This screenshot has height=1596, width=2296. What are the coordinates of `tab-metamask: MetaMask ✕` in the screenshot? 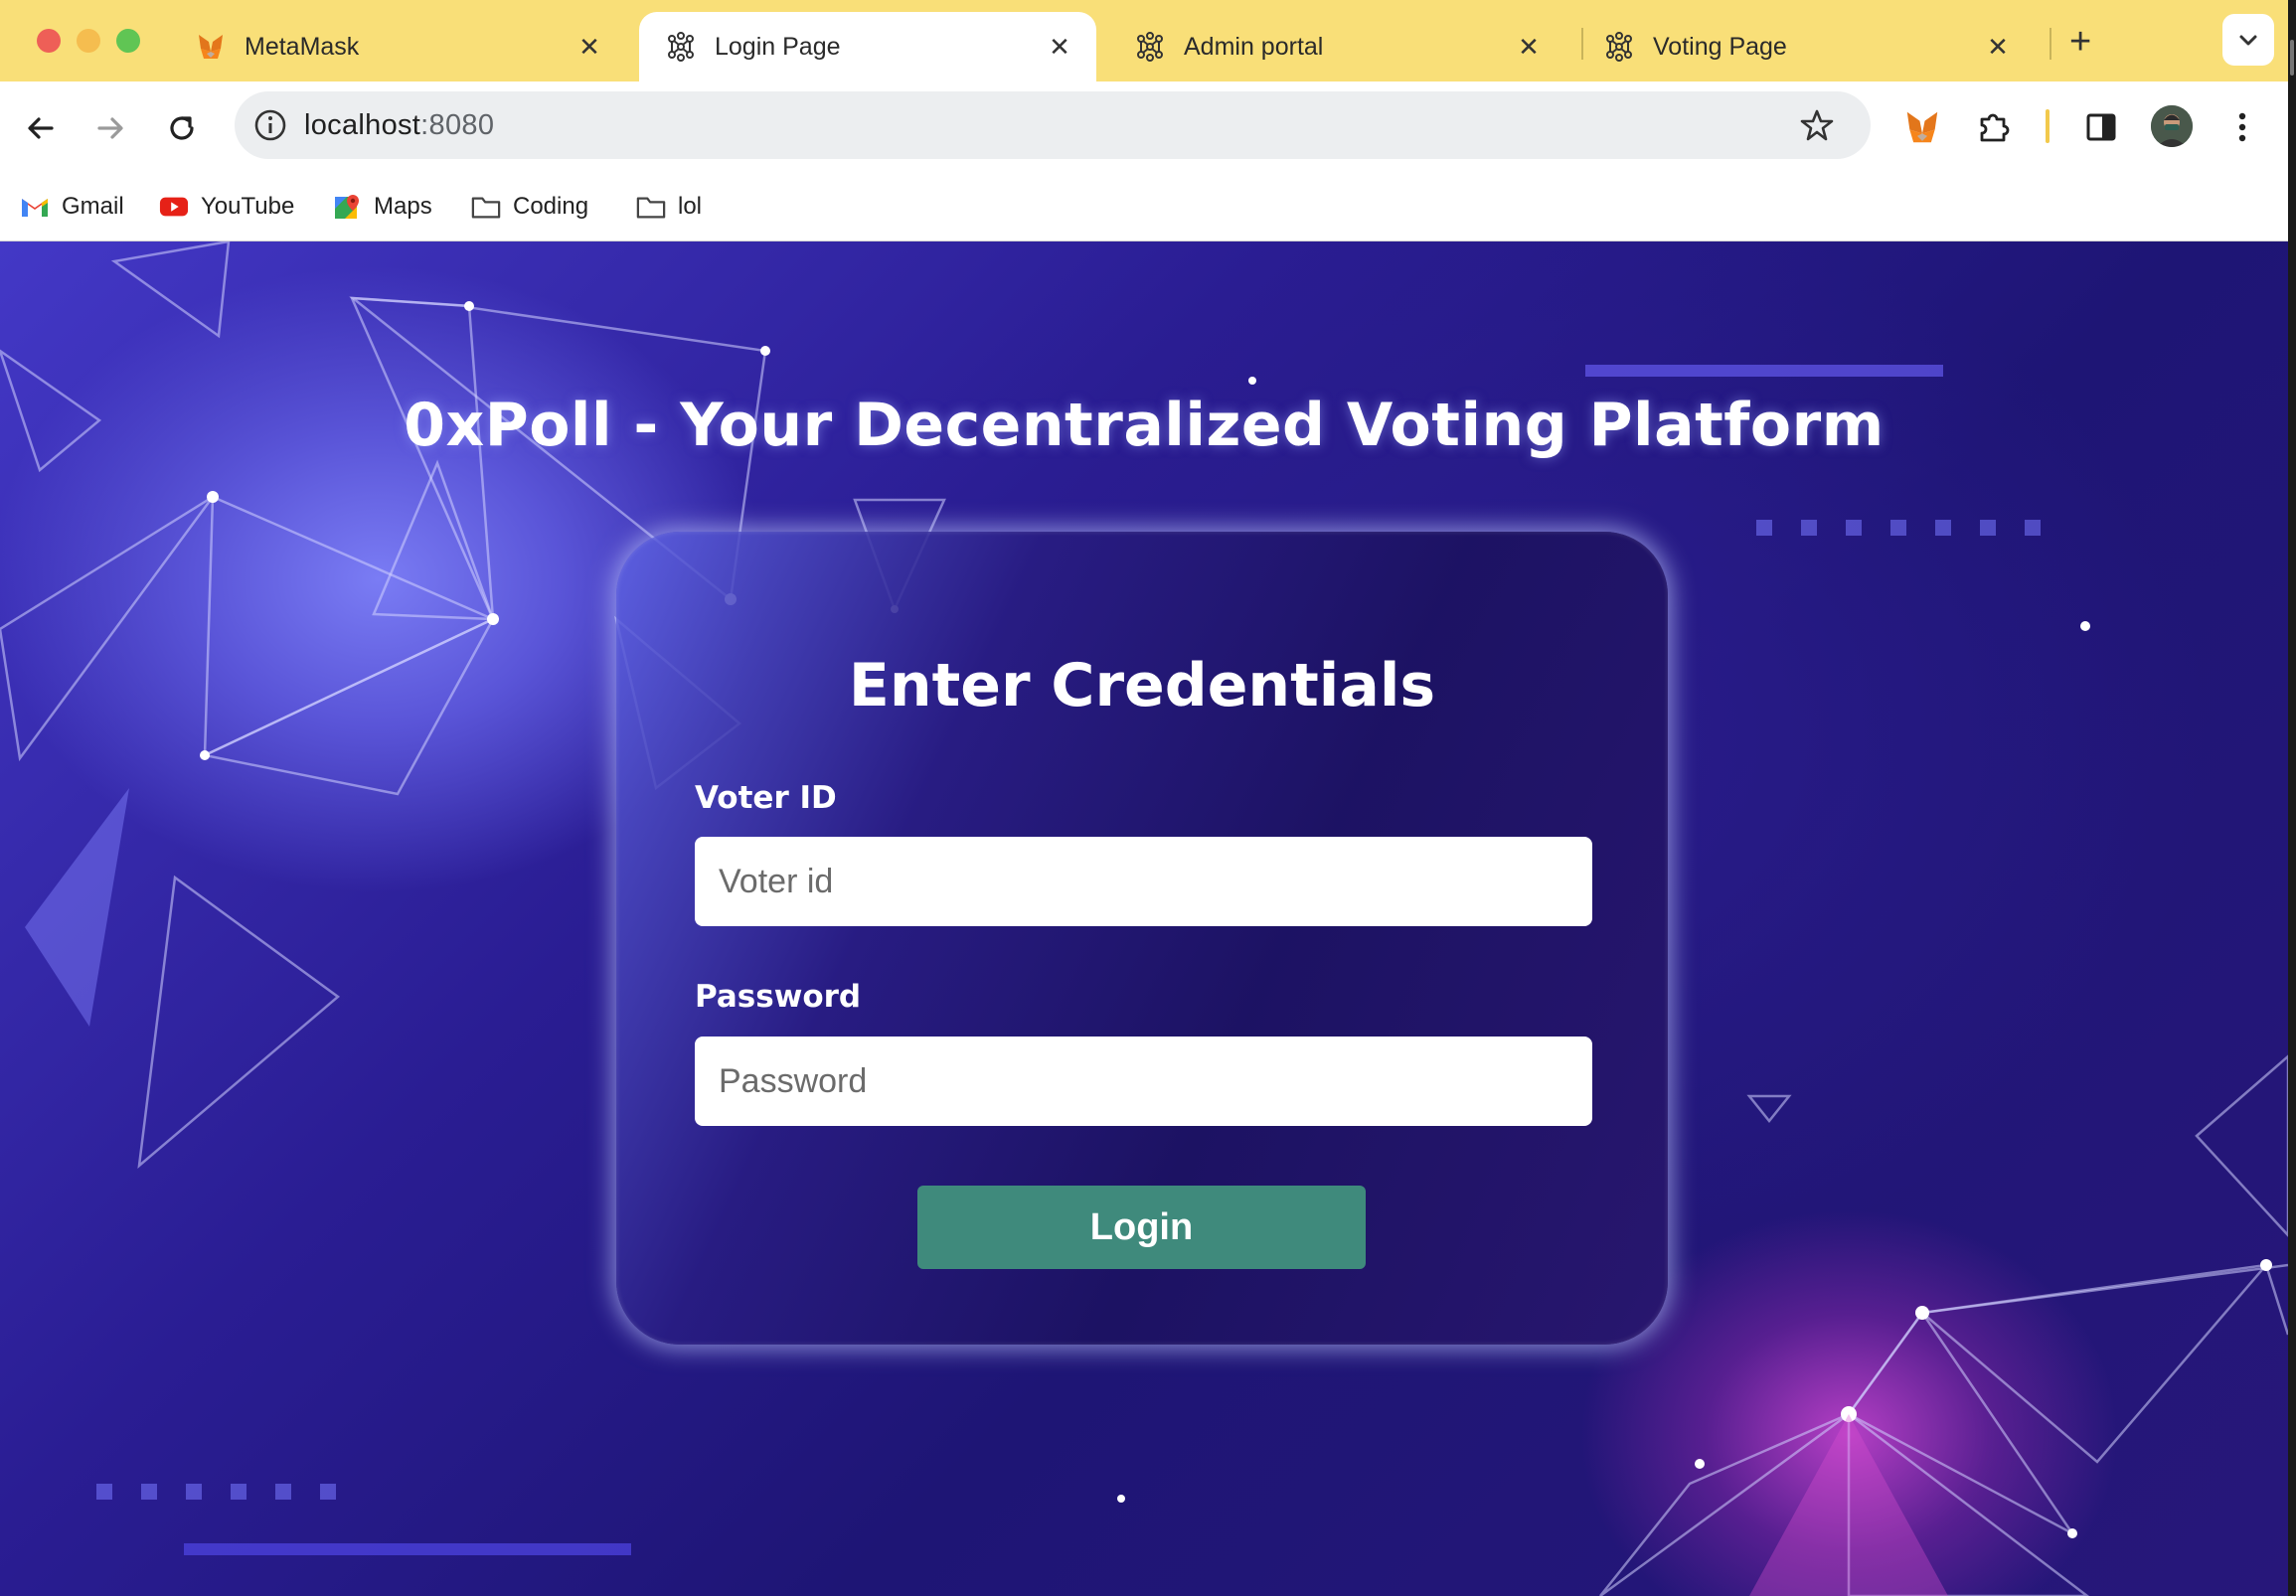 It's located at (397, 46).